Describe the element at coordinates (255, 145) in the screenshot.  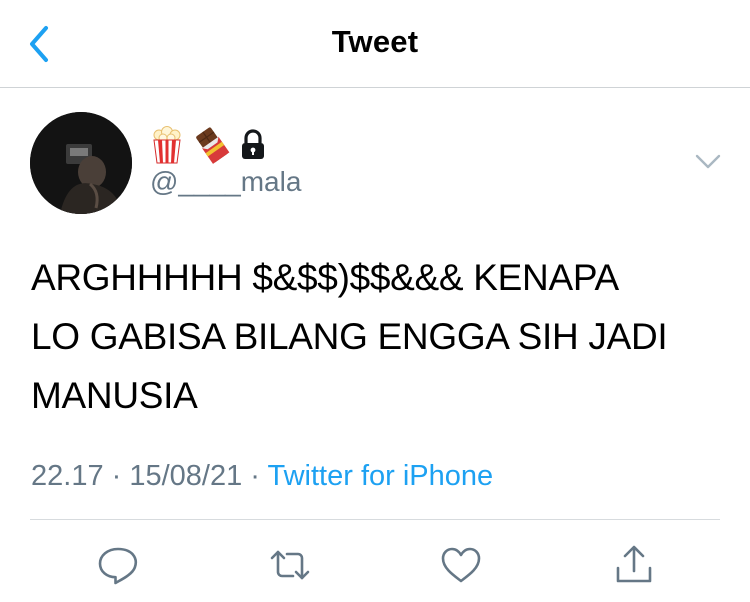
I see `lock-icon` at that location.